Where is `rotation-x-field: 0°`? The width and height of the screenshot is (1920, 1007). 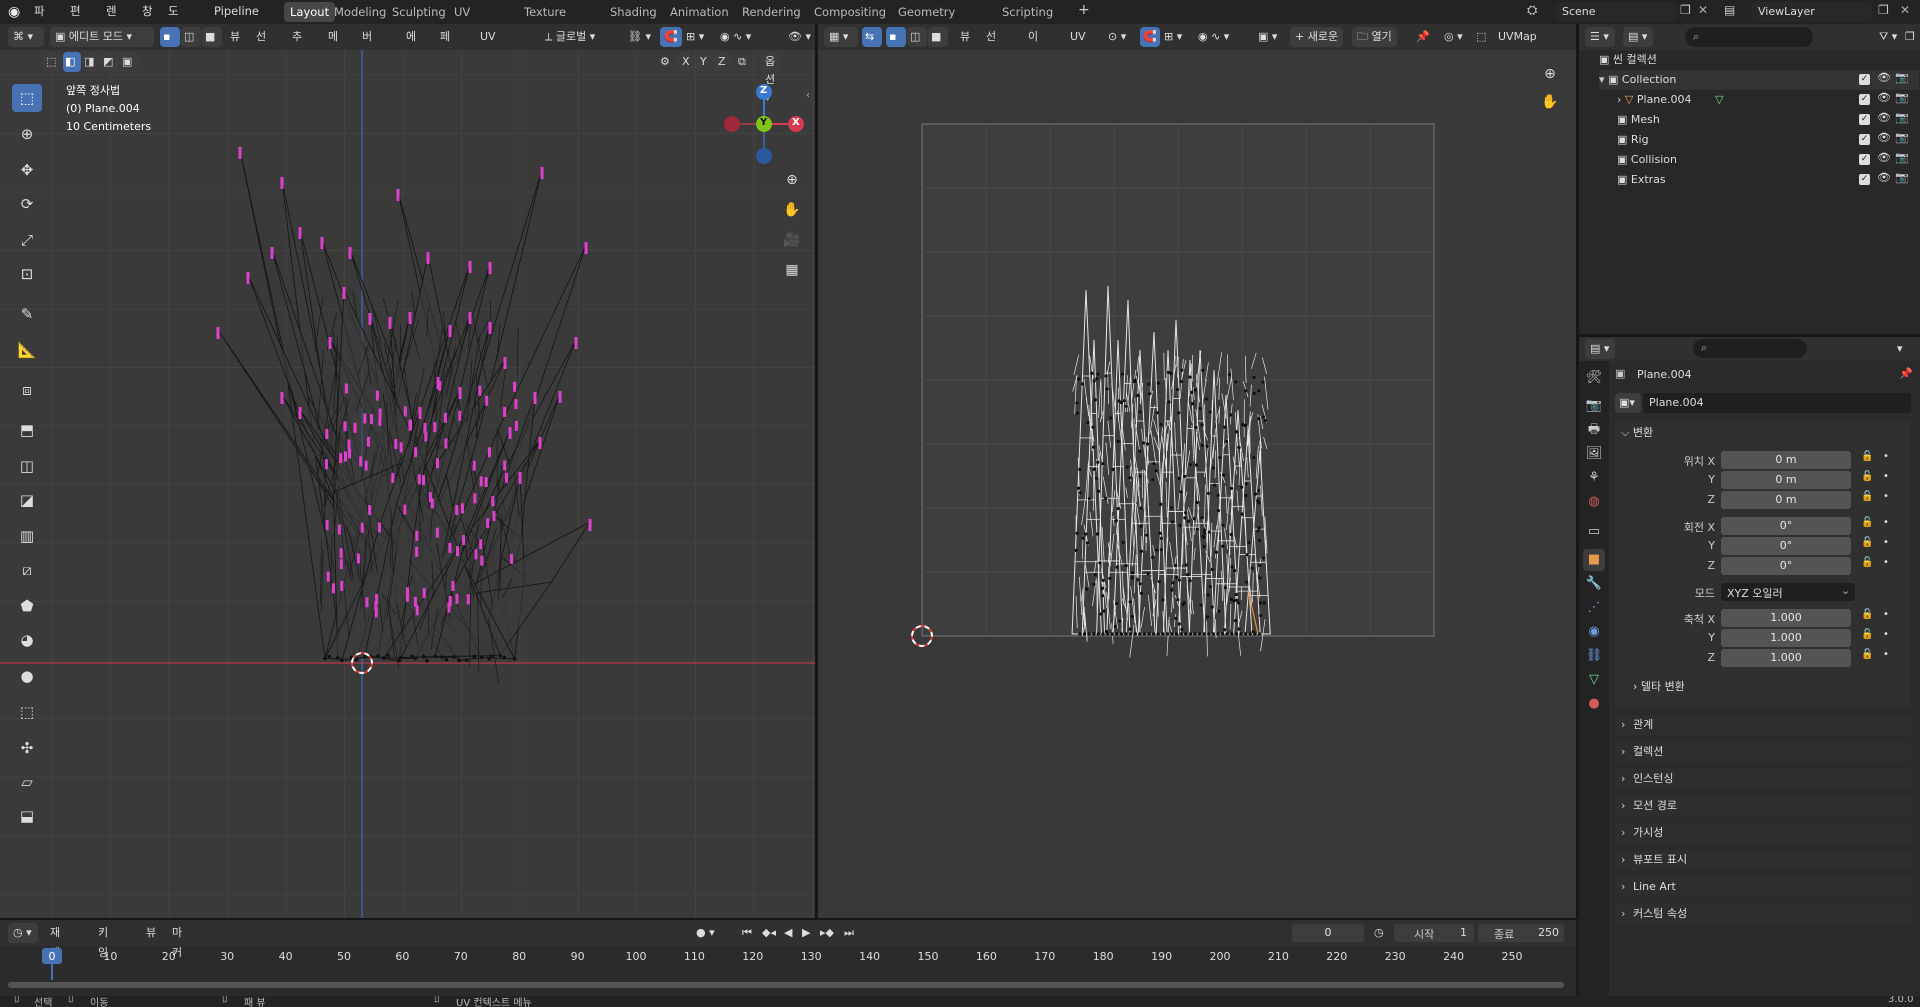 rotation-x-field: 0° is located at coordinates (1786, 526).